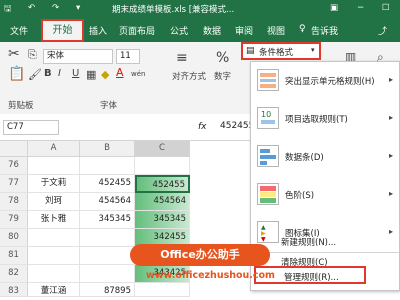  Describe the element at coordinates (107, 290) in the screenshot. I see `cell: 87895` at that location.